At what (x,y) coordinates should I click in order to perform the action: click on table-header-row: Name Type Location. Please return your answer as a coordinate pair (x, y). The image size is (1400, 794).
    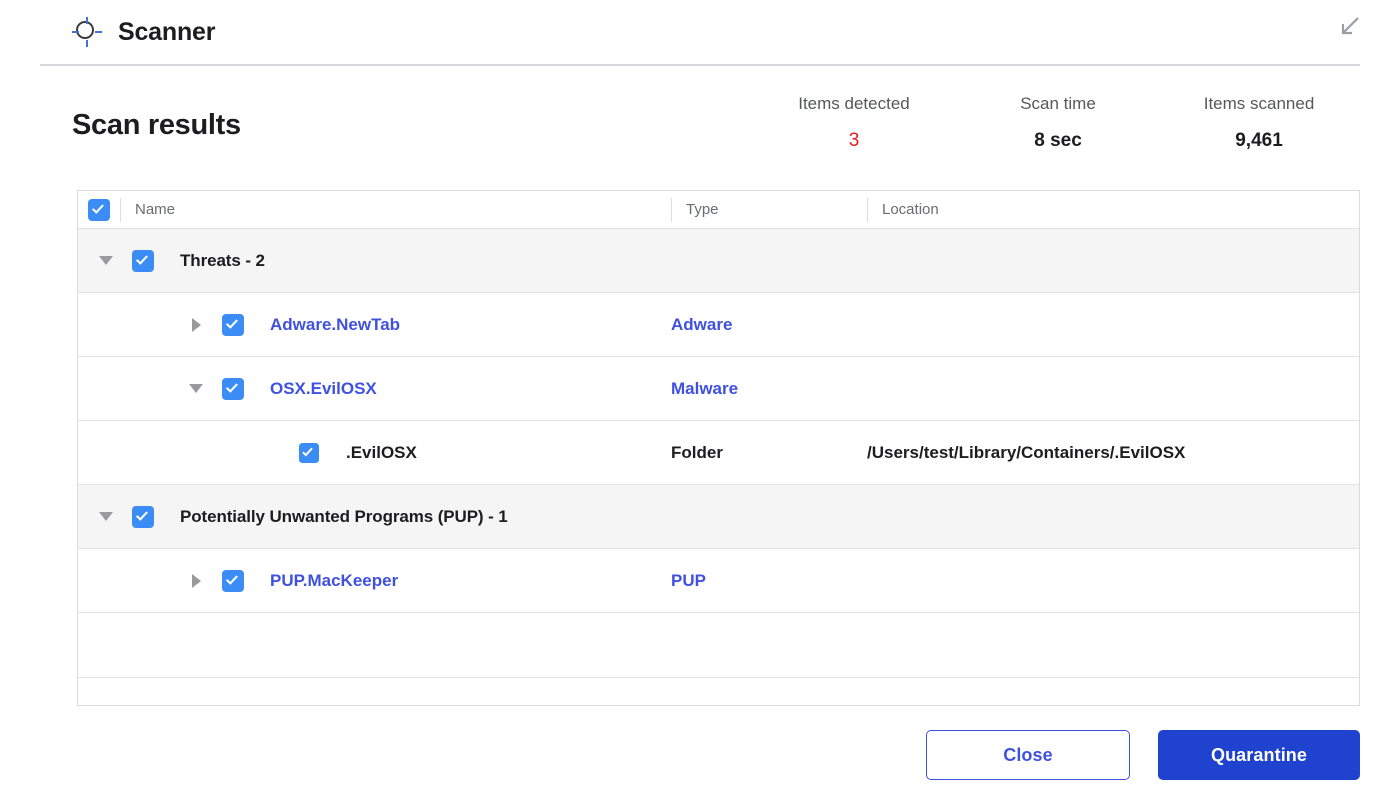
    Looking at the image, I should click on (718, 210).